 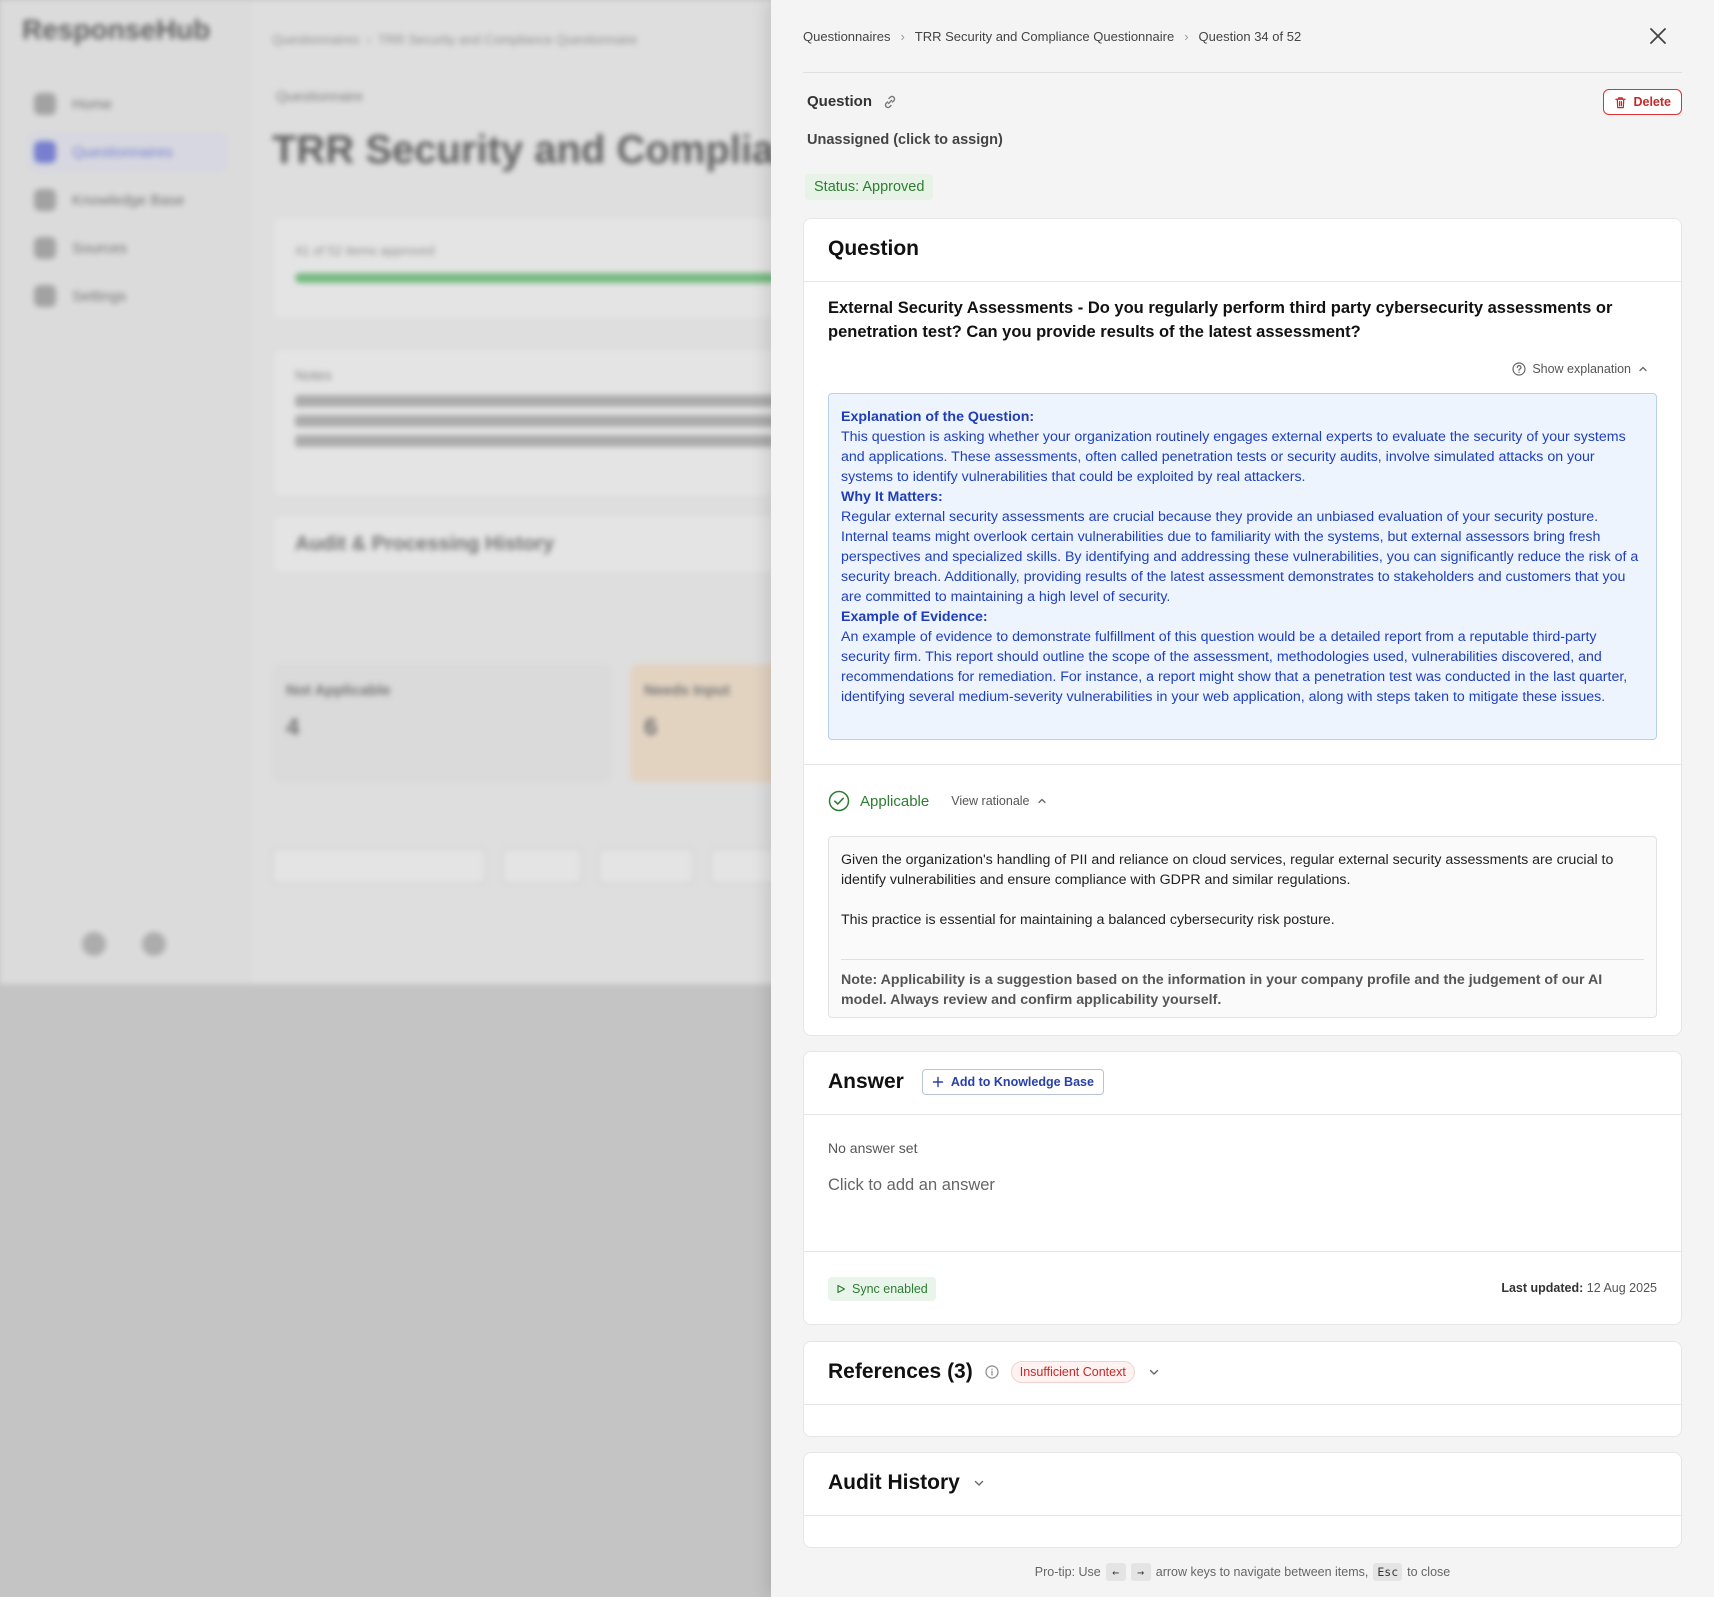 What do you see at coordinates (1072, 1372) in the screenshot?
I see `insufficient-context-badge: Insufficient Context` at bounding box center [1072, 1372].